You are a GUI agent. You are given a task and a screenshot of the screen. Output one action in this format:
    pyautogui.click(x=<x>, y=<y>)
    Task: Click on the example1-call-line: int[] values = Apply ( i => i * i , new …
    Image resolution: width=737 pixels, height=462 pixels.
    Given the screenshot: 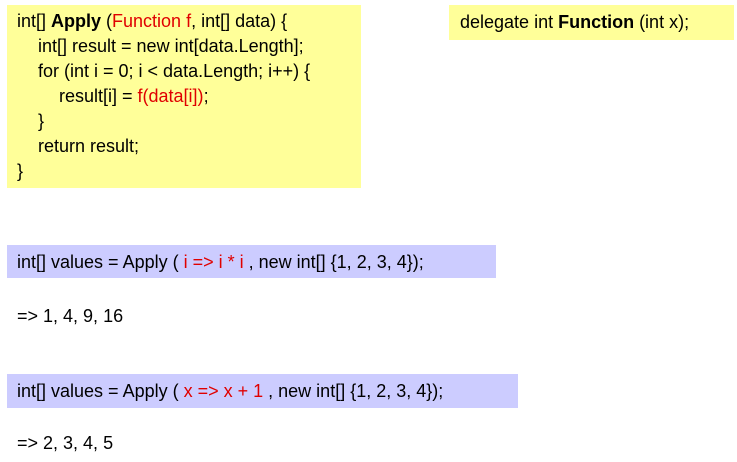 What is the action you would take?
    pyautogui.click(x=220, y=262)
    